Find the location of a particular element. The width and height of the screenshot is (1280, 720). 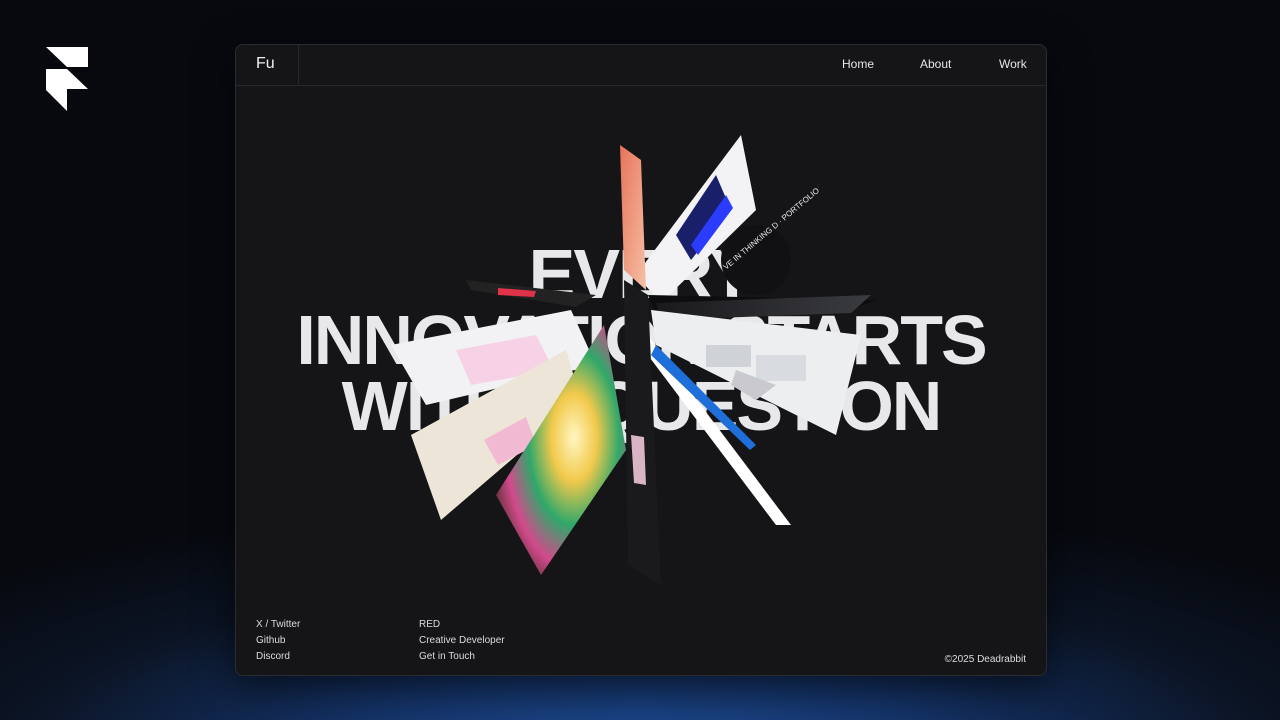

footer-name: RED is located at coordinates (430, 624).